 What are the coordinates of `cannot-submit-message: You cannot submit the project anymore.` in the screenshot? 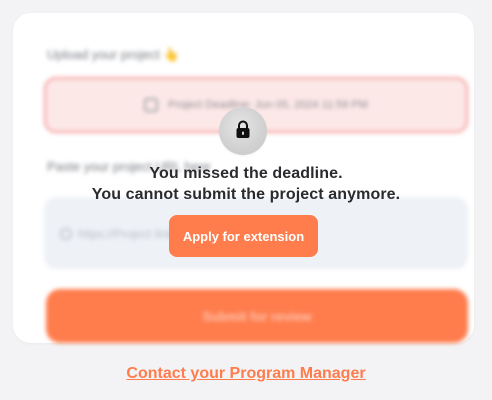 It's located at (246, 194).